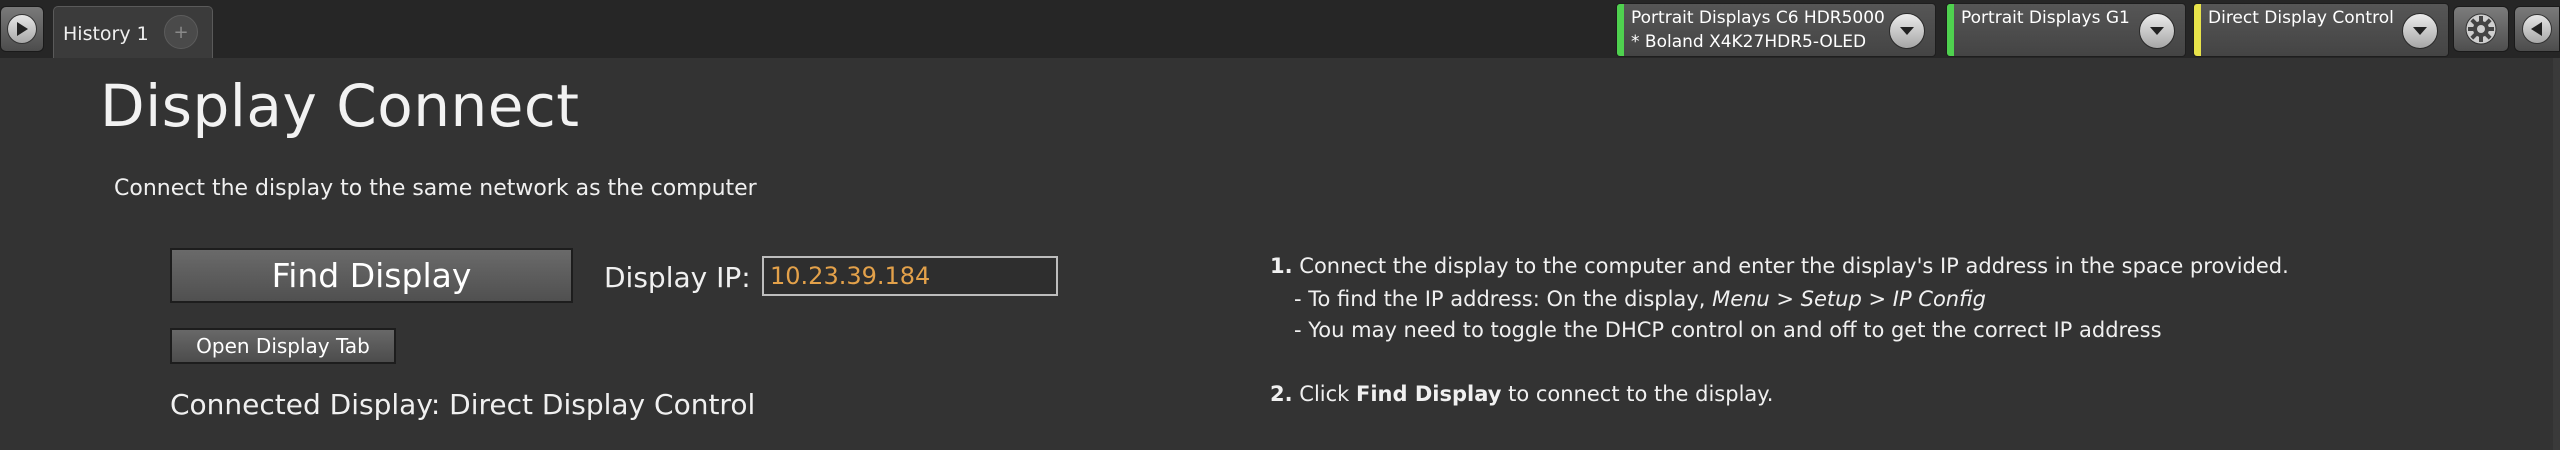 The height and width of the screenshot is (450, 2560). Describe the element at coordinates (2301, 18) in the screenshot. I see `device-name: Direct Display Control` at that location.